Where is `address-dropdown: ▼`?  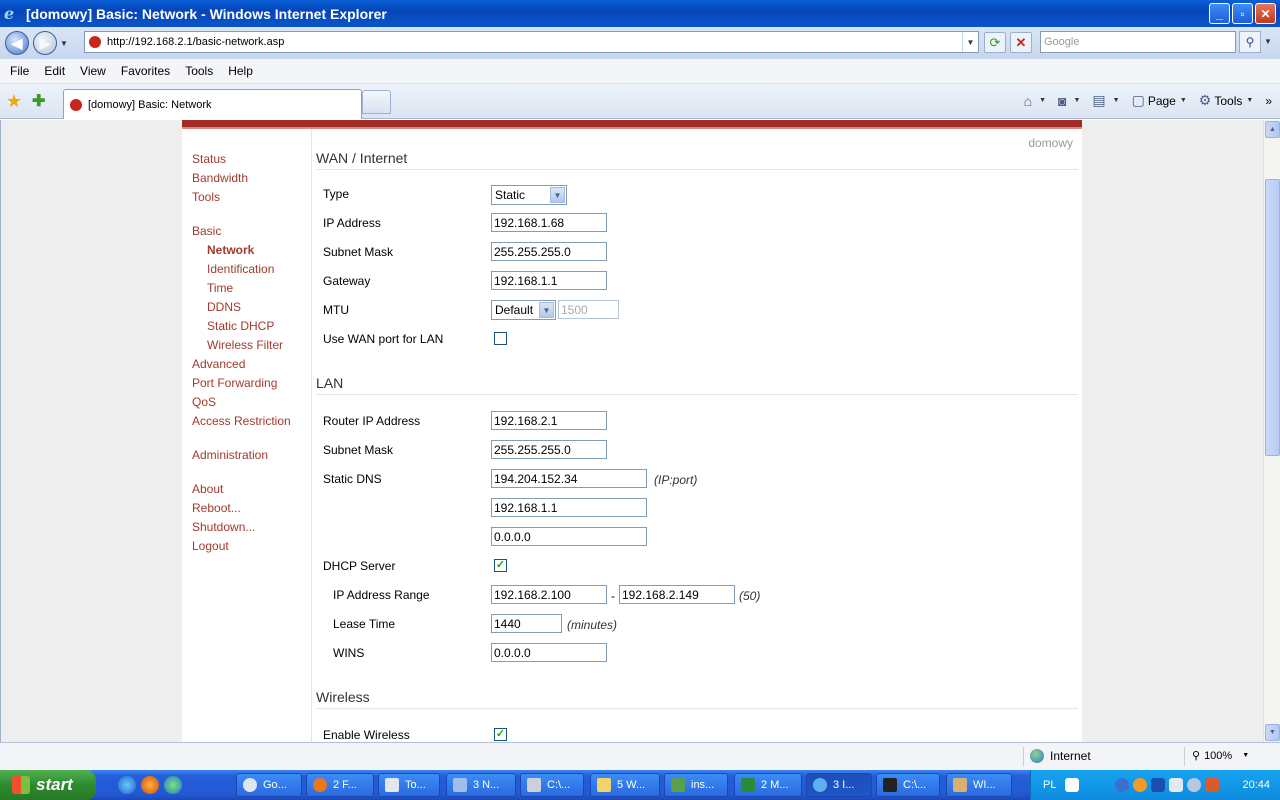
address-dropdown: ▼ is located at coordinates (970, 42).